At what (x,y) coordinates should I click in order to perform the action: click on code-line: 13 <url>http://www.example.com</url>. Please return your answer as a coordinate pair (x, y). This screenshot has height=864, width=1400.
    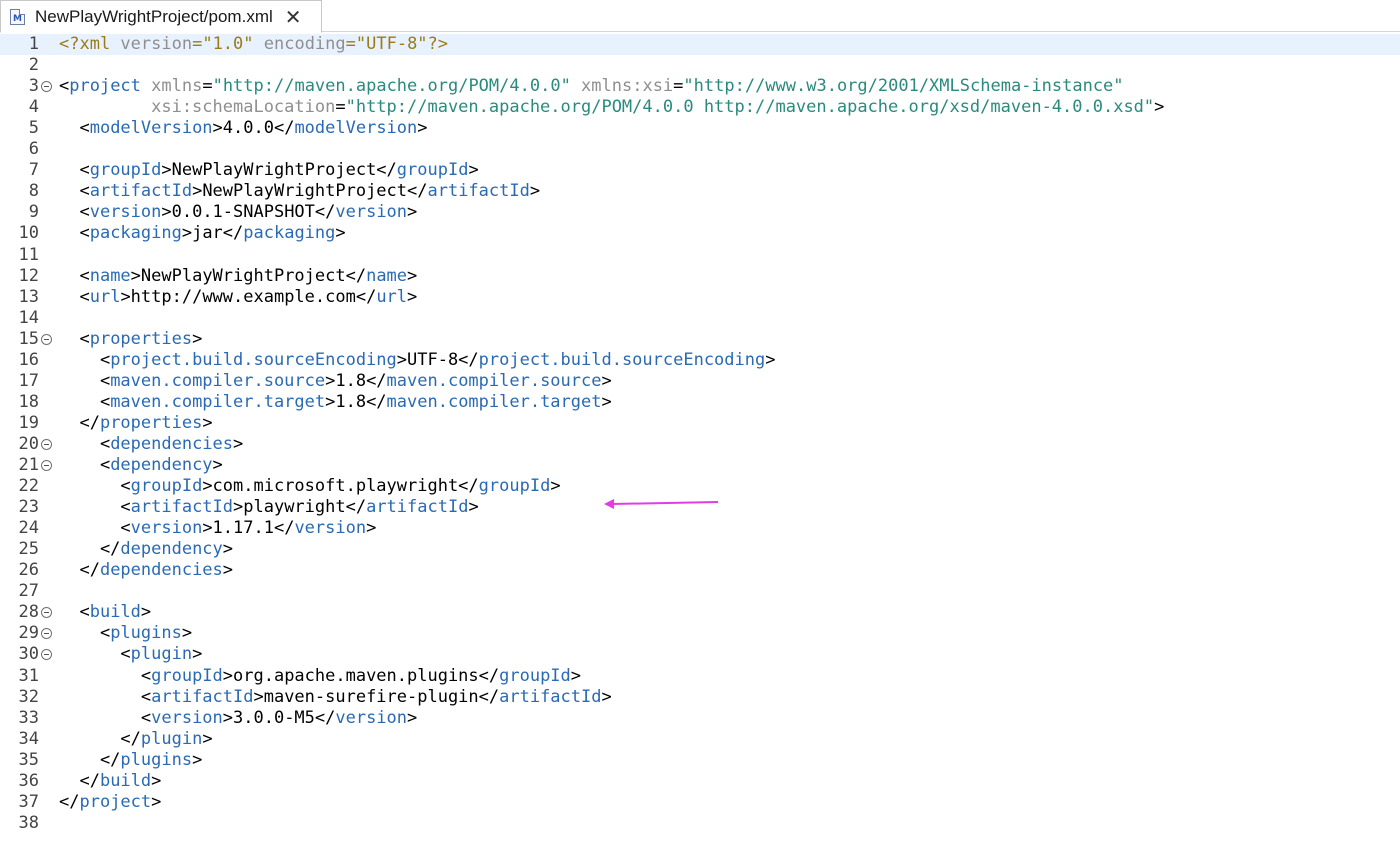
    Looking at the image, I should click on (700, 297).